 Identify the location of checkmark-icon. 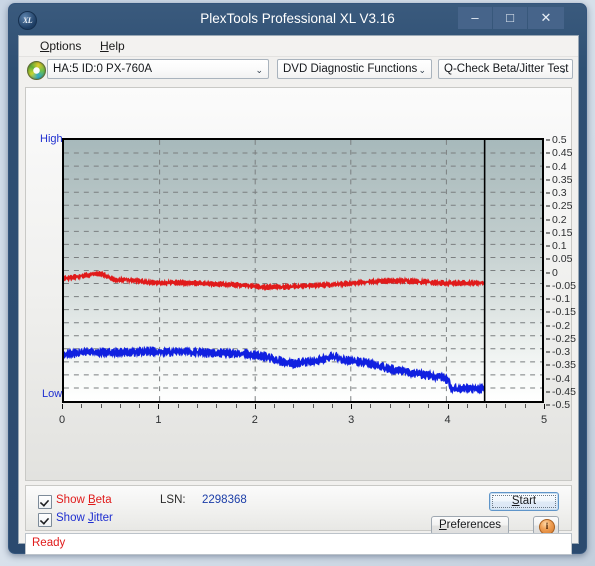
(45, 520).